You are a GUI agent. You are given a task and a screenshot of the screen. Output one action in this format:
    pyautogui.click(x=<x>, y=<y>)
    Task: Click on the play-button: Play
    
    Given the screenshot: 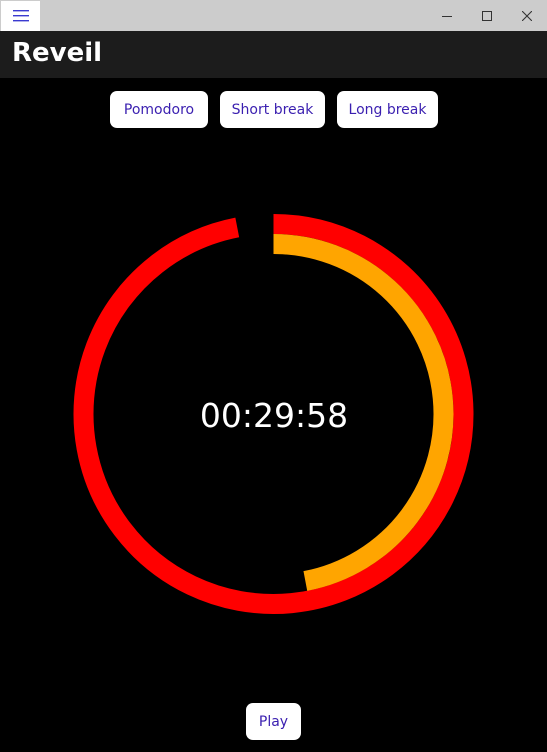 What is the action you would take?
    pyautogui.click(x=273, y=721)
    